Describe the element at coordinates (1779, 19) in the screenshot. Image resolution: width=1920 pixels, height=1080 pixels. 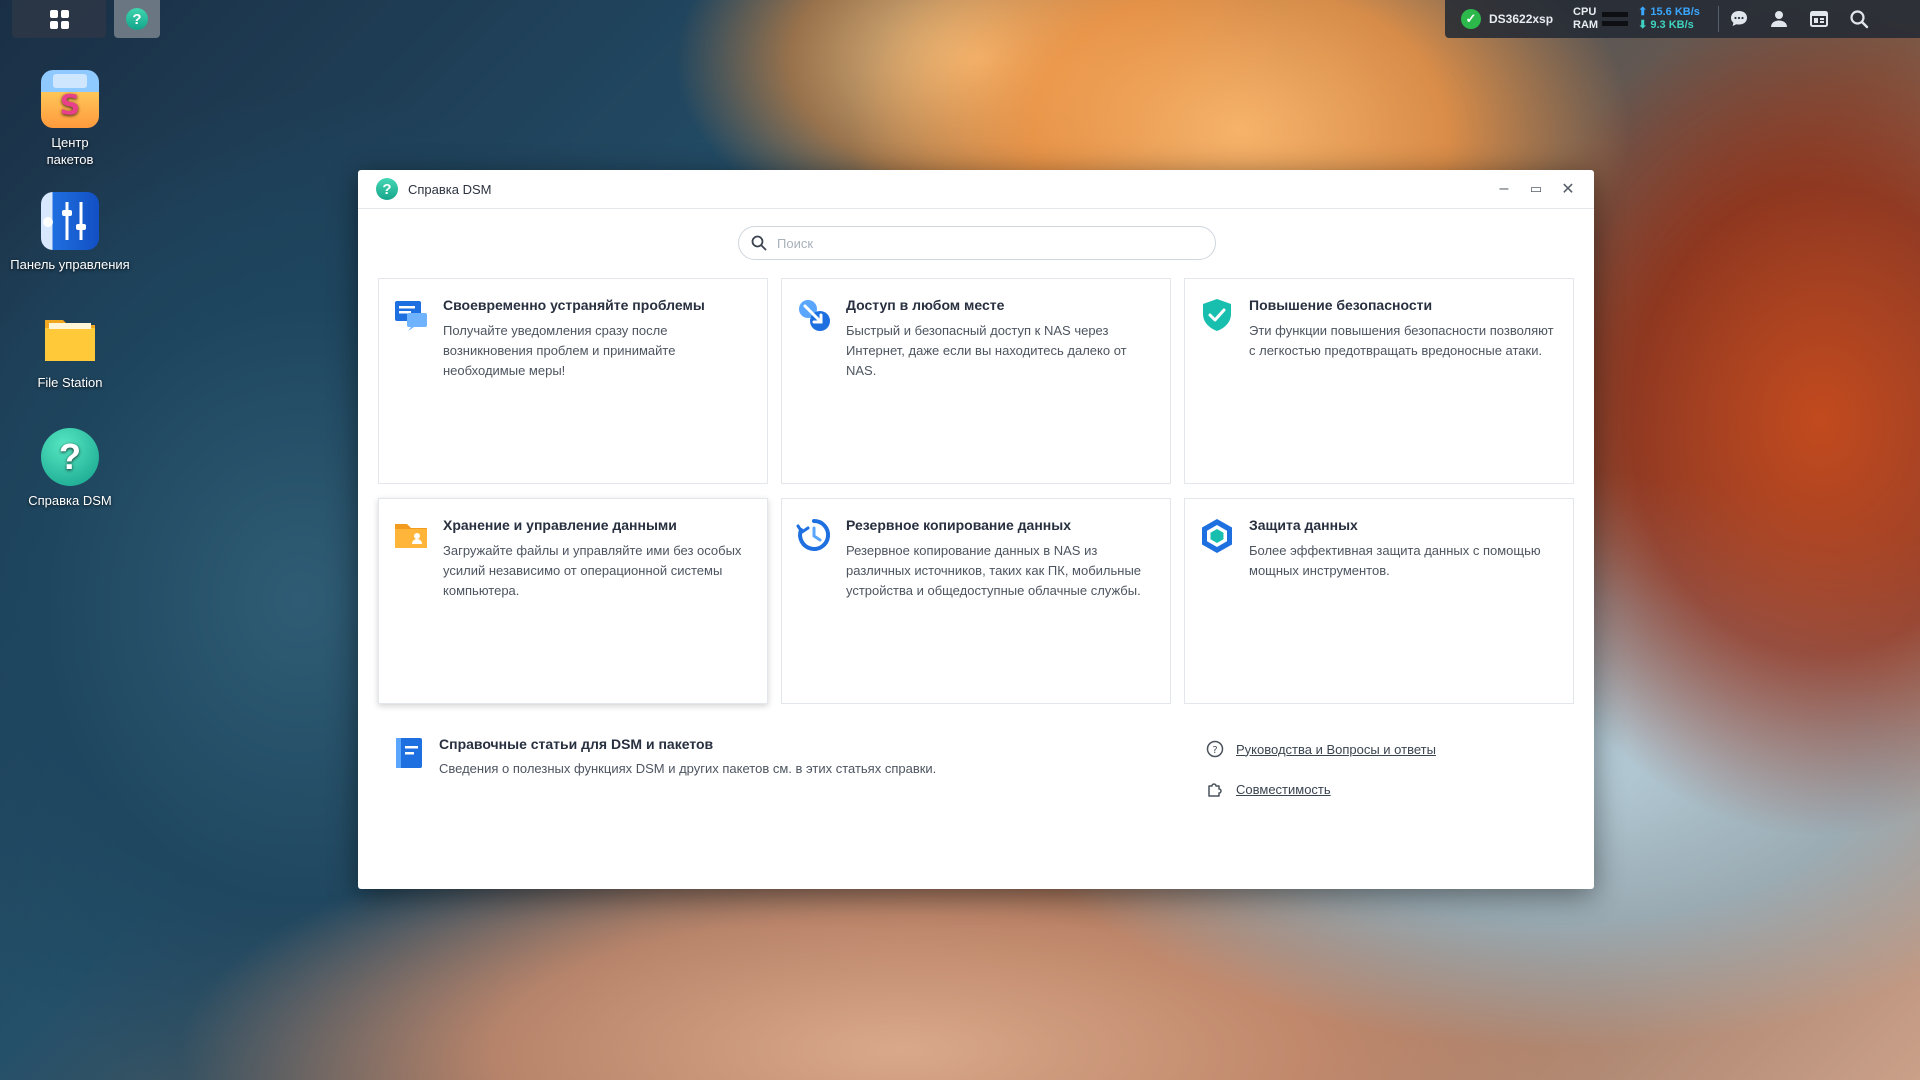
I see `user-icon` at that location.